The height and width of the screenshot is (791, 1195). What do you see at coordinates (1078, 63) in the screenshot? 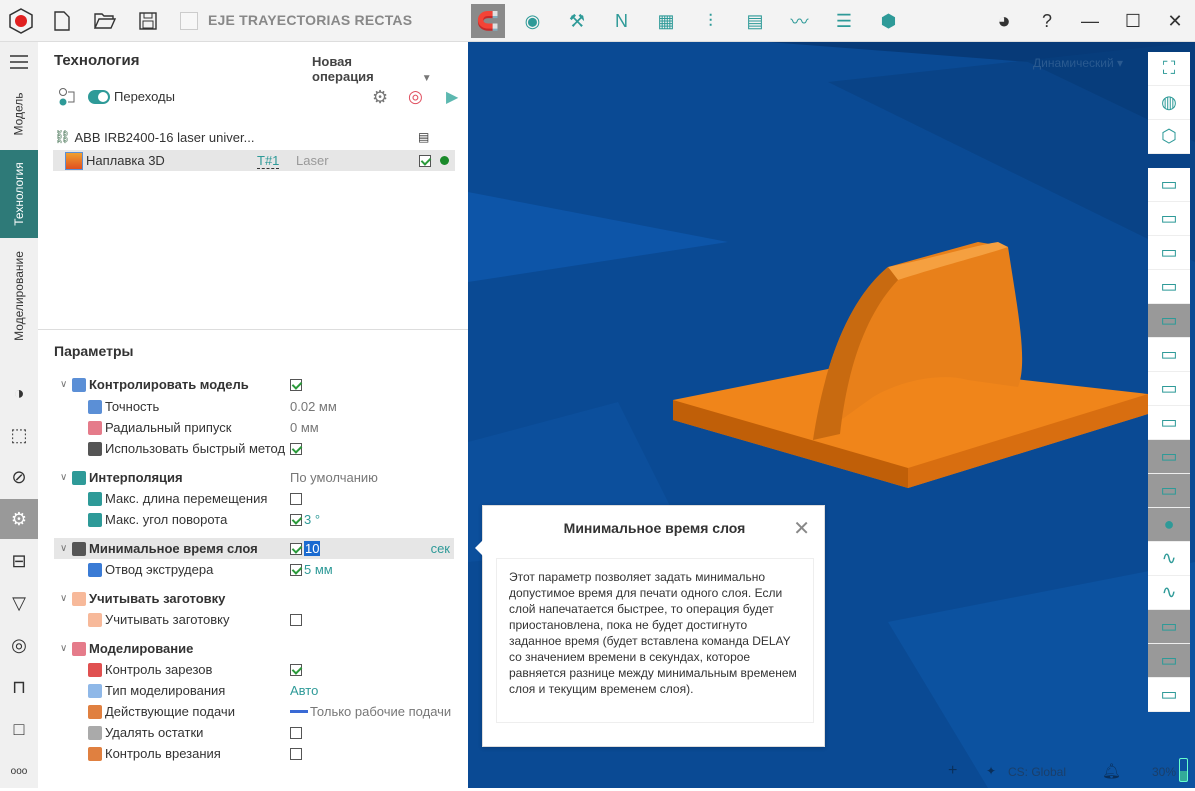
I see `view-mode-dropdown: Динамический ▾` at bounding box center [1078, 63].